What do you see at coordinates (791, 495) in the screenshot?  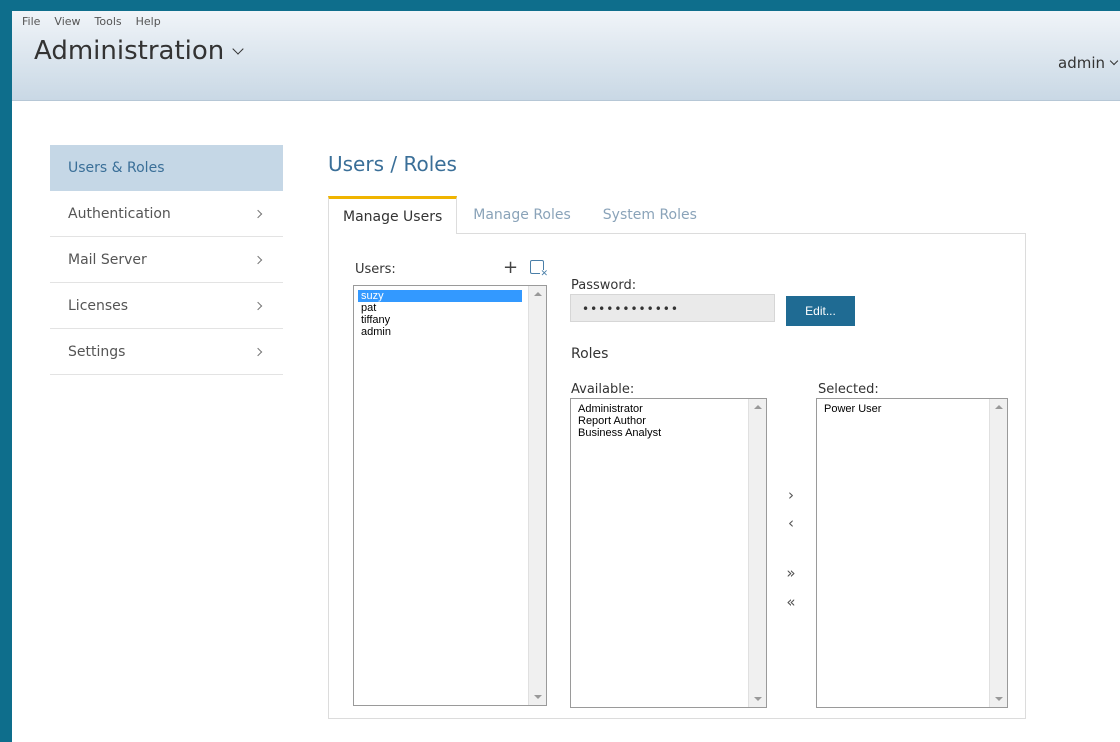 I see `add-role-button: ›` at bounding box center [791, 495].